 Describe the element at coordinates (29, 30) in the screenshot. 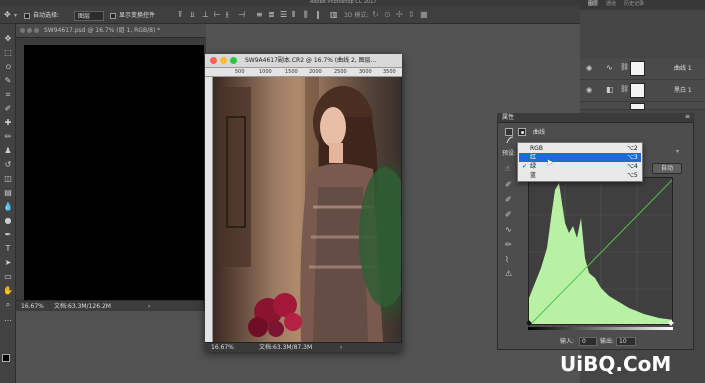

I see `tab-minimize-icon` at that location.